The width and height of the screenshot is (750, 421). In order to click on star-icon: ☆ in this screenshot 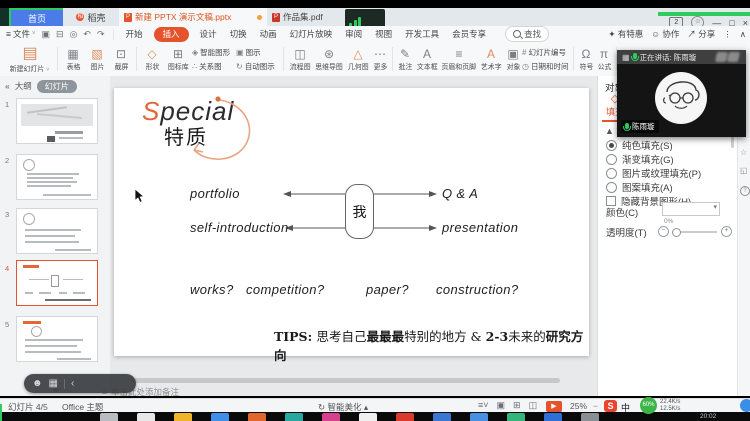, I will do `click(743, 152)`.